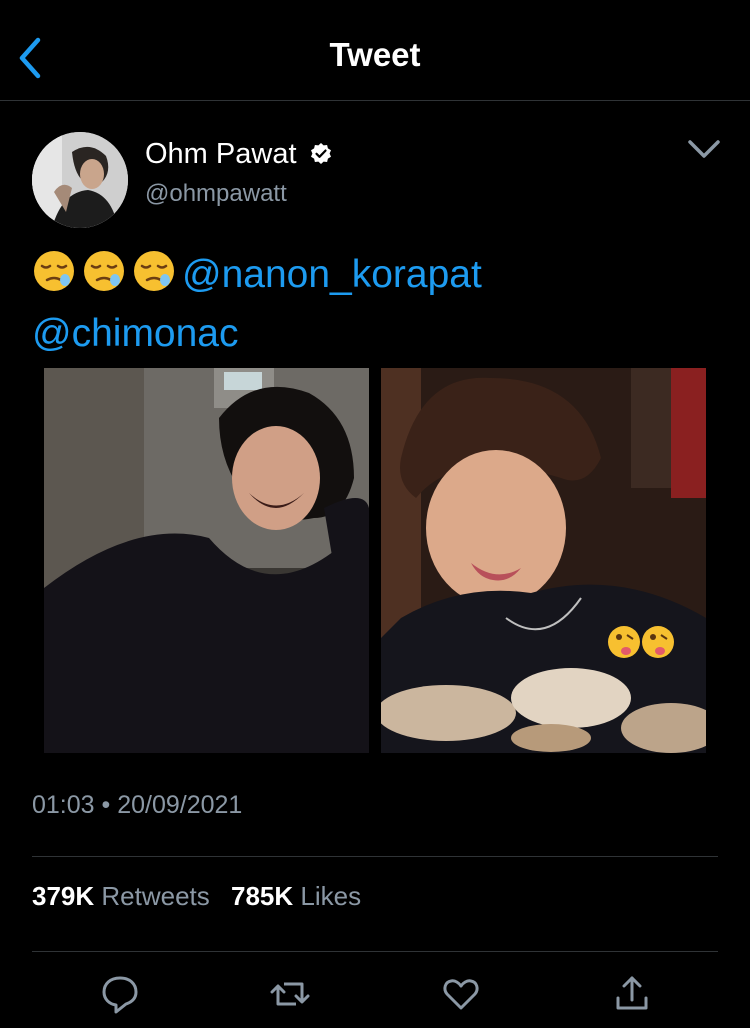 The height and width of the screenshot is (1028, 750). I want to click on retweets-stat: 379K Retweets, so click(121, 896).